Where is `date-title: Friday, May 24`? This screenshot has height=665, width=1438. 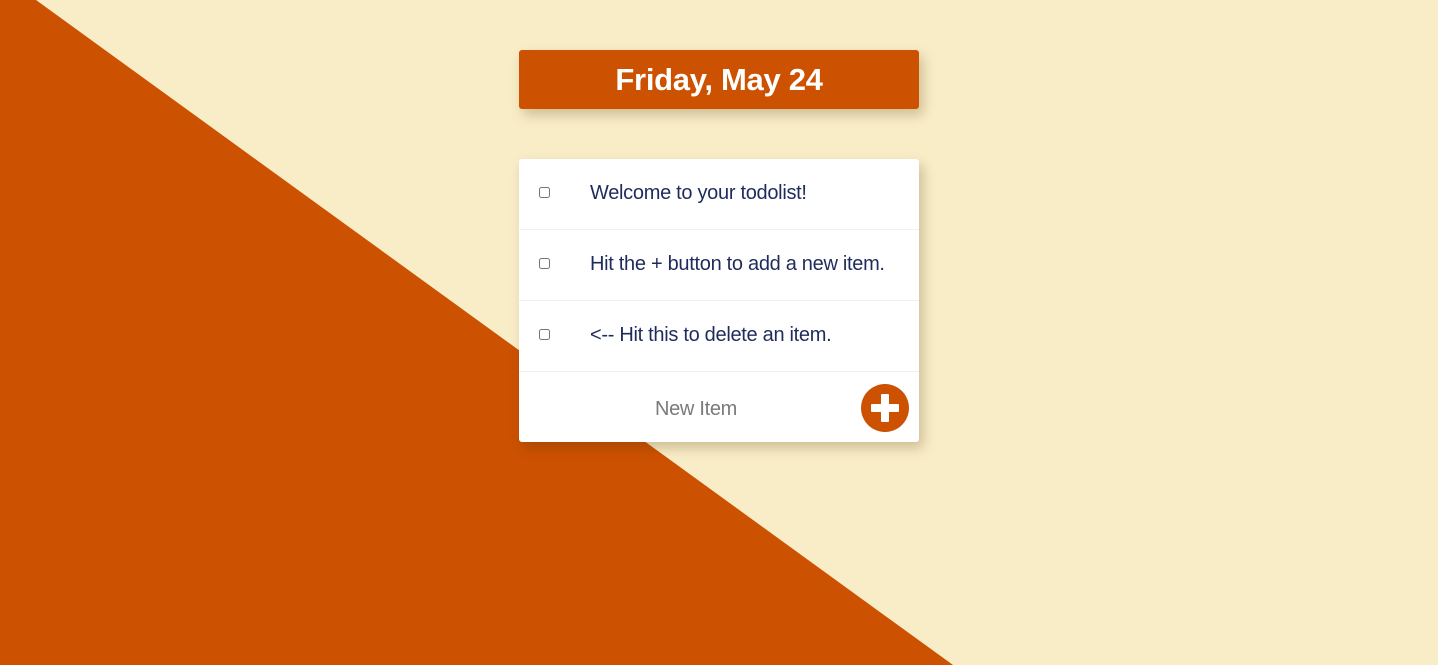 date-title: Friday, May 24 is located at coordinates (719, 79).